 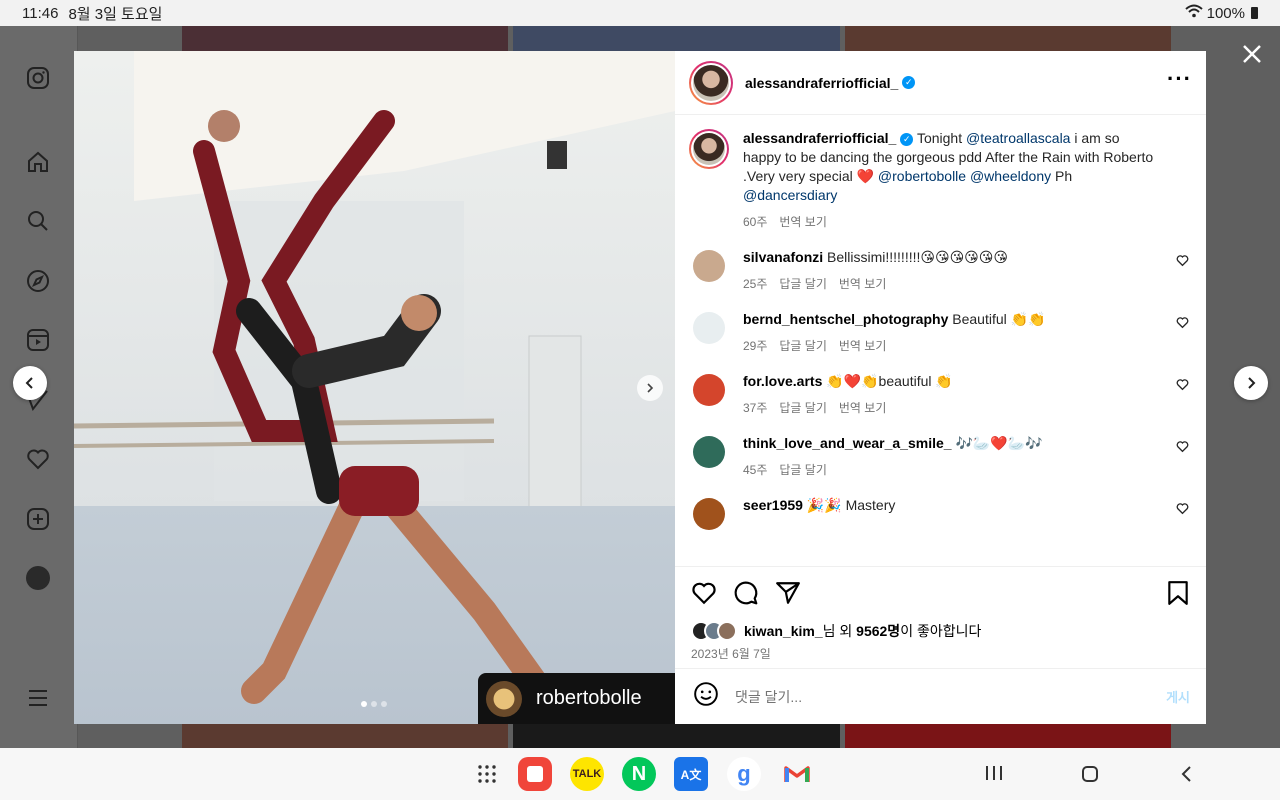 I want to click on commenter-username: bernd_hentschel_photography, so click(x=845, y=319).